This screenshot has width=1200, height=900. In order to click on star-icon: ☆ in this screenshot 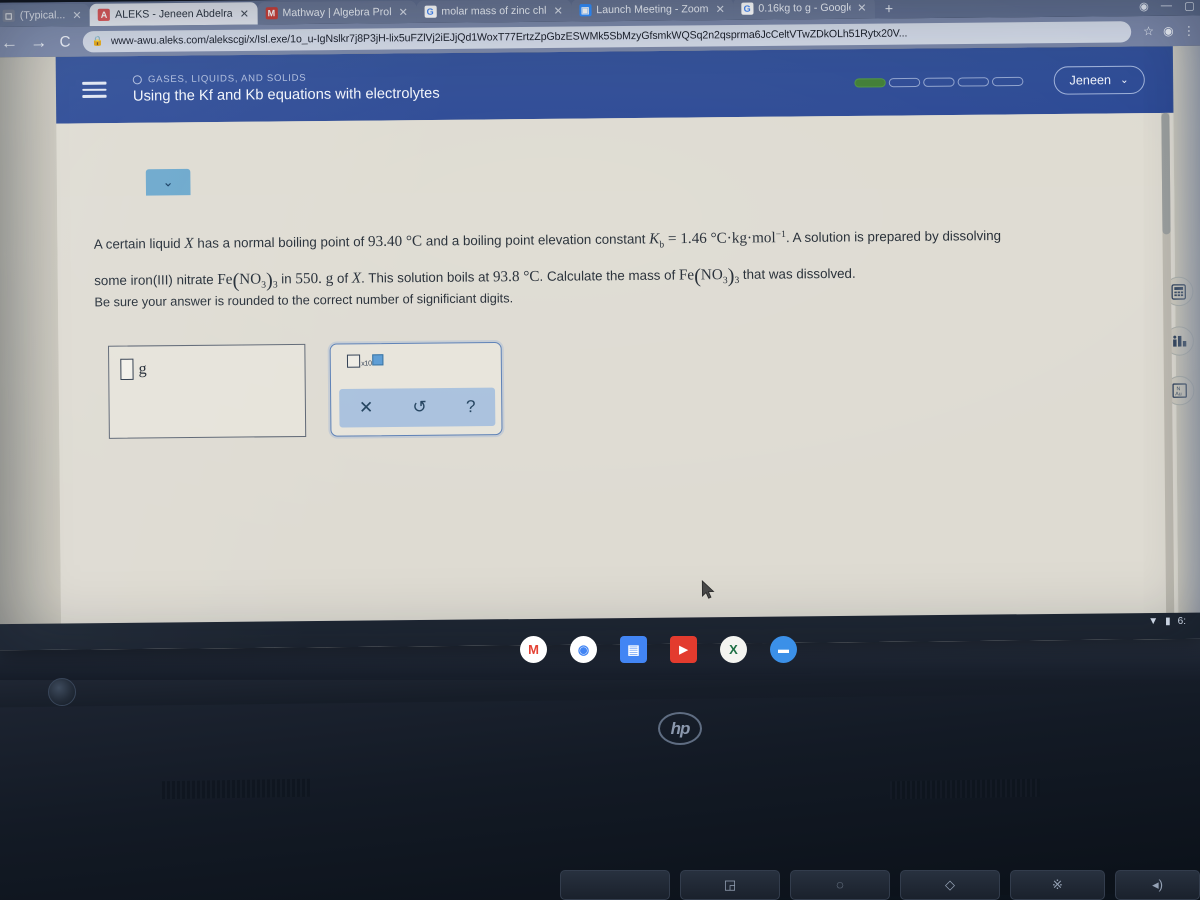, I will do `click(1148, 31)`.